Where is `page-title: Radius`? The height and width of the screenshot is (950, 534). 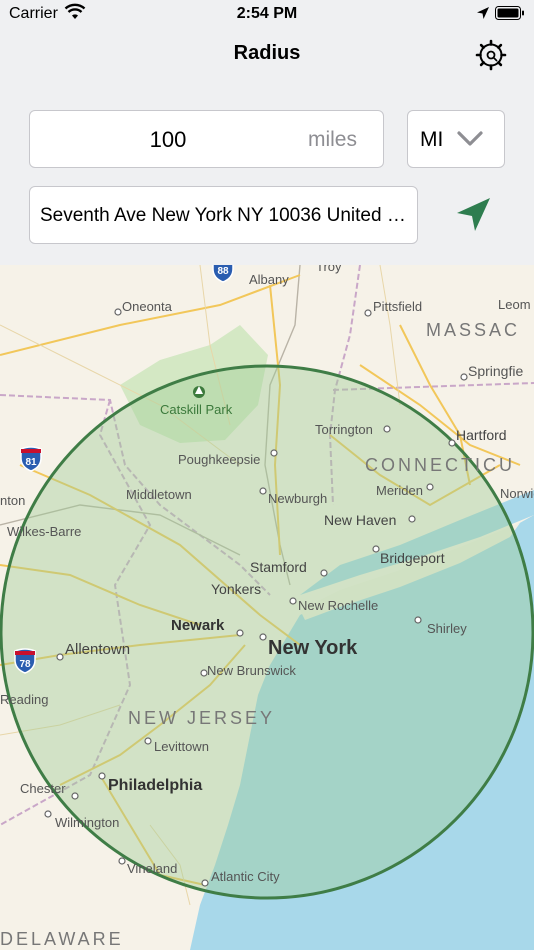 page-title: Radius is located at coordinates (267, 53).